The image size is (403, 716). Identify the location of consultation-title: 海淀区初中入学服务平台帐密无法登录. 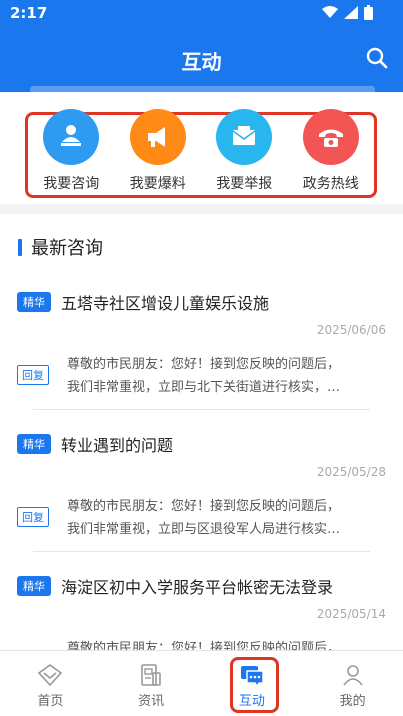
(197, 587).